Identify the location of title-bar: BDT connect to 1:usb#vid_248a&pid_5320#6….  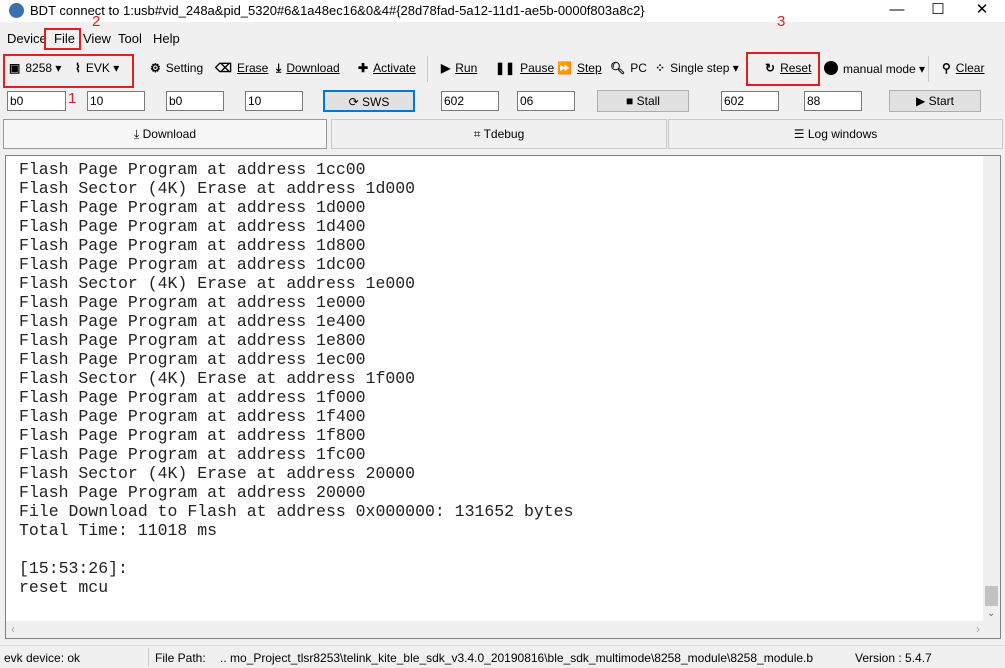
(502, 11).